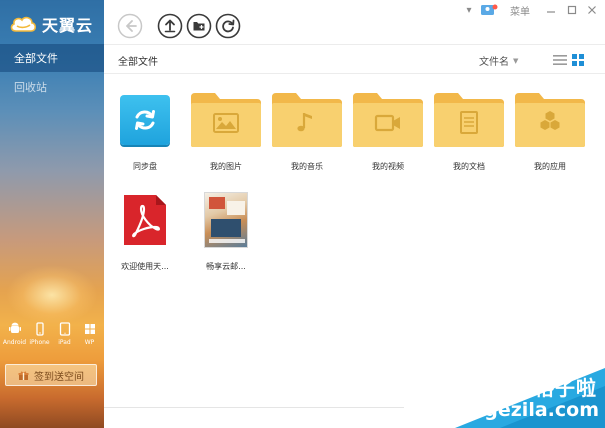  Describe the element at coordinates (14, 342) in the screenshot. I see `platform-label: Android` at that location.